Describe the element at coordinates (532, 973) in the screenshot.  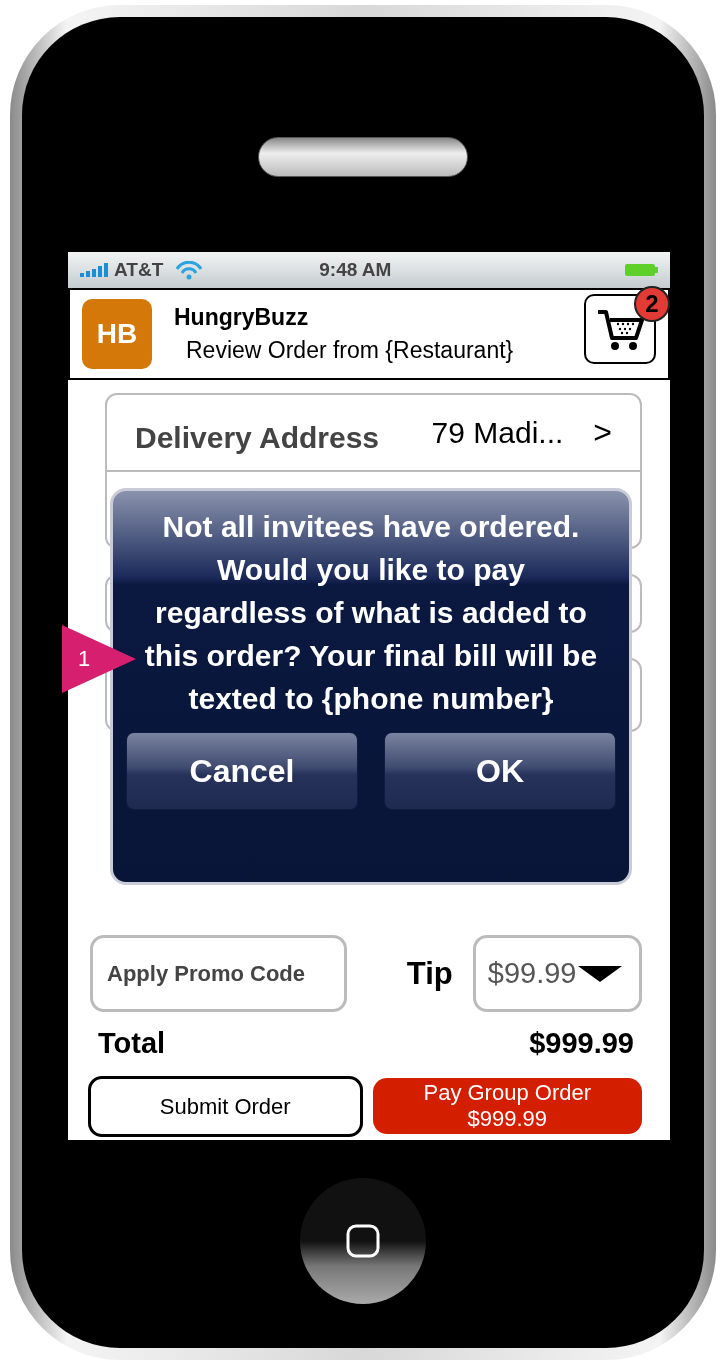
I see `tip-value: $99.99` at that location.